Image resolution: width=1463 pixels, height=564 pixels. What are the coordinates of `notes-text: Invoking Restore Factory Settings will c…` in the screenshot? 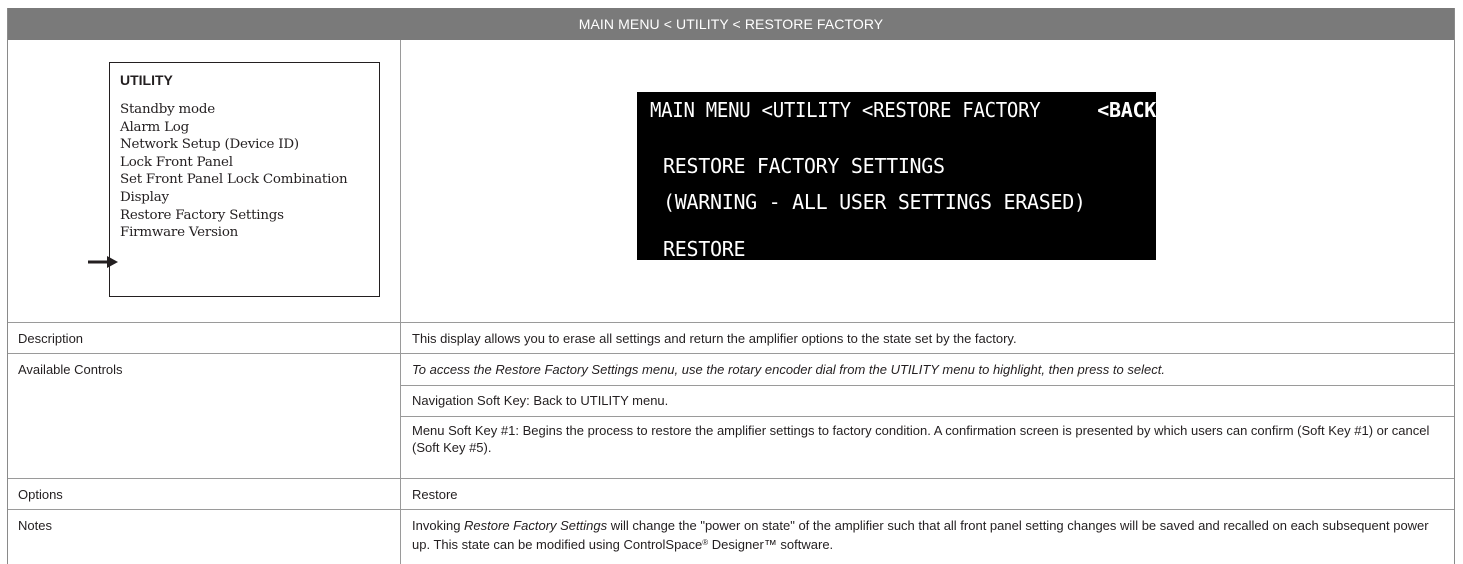 It's located at (926, 535).